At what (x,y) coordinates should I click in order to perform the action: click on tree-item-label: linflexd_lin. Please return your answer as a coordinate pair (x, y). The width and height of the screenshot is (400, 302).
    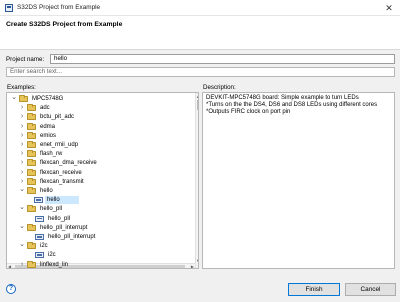
    Looking at the image, I should click on (54, 264).